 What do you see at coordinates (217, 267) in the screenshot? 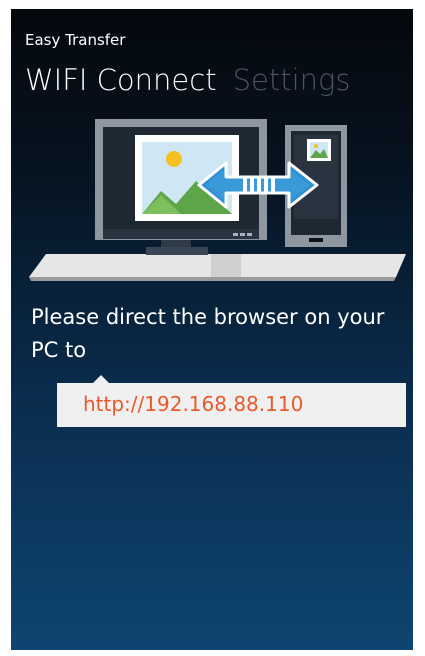
I see `desk-icon` at bounding box center [217, 267].